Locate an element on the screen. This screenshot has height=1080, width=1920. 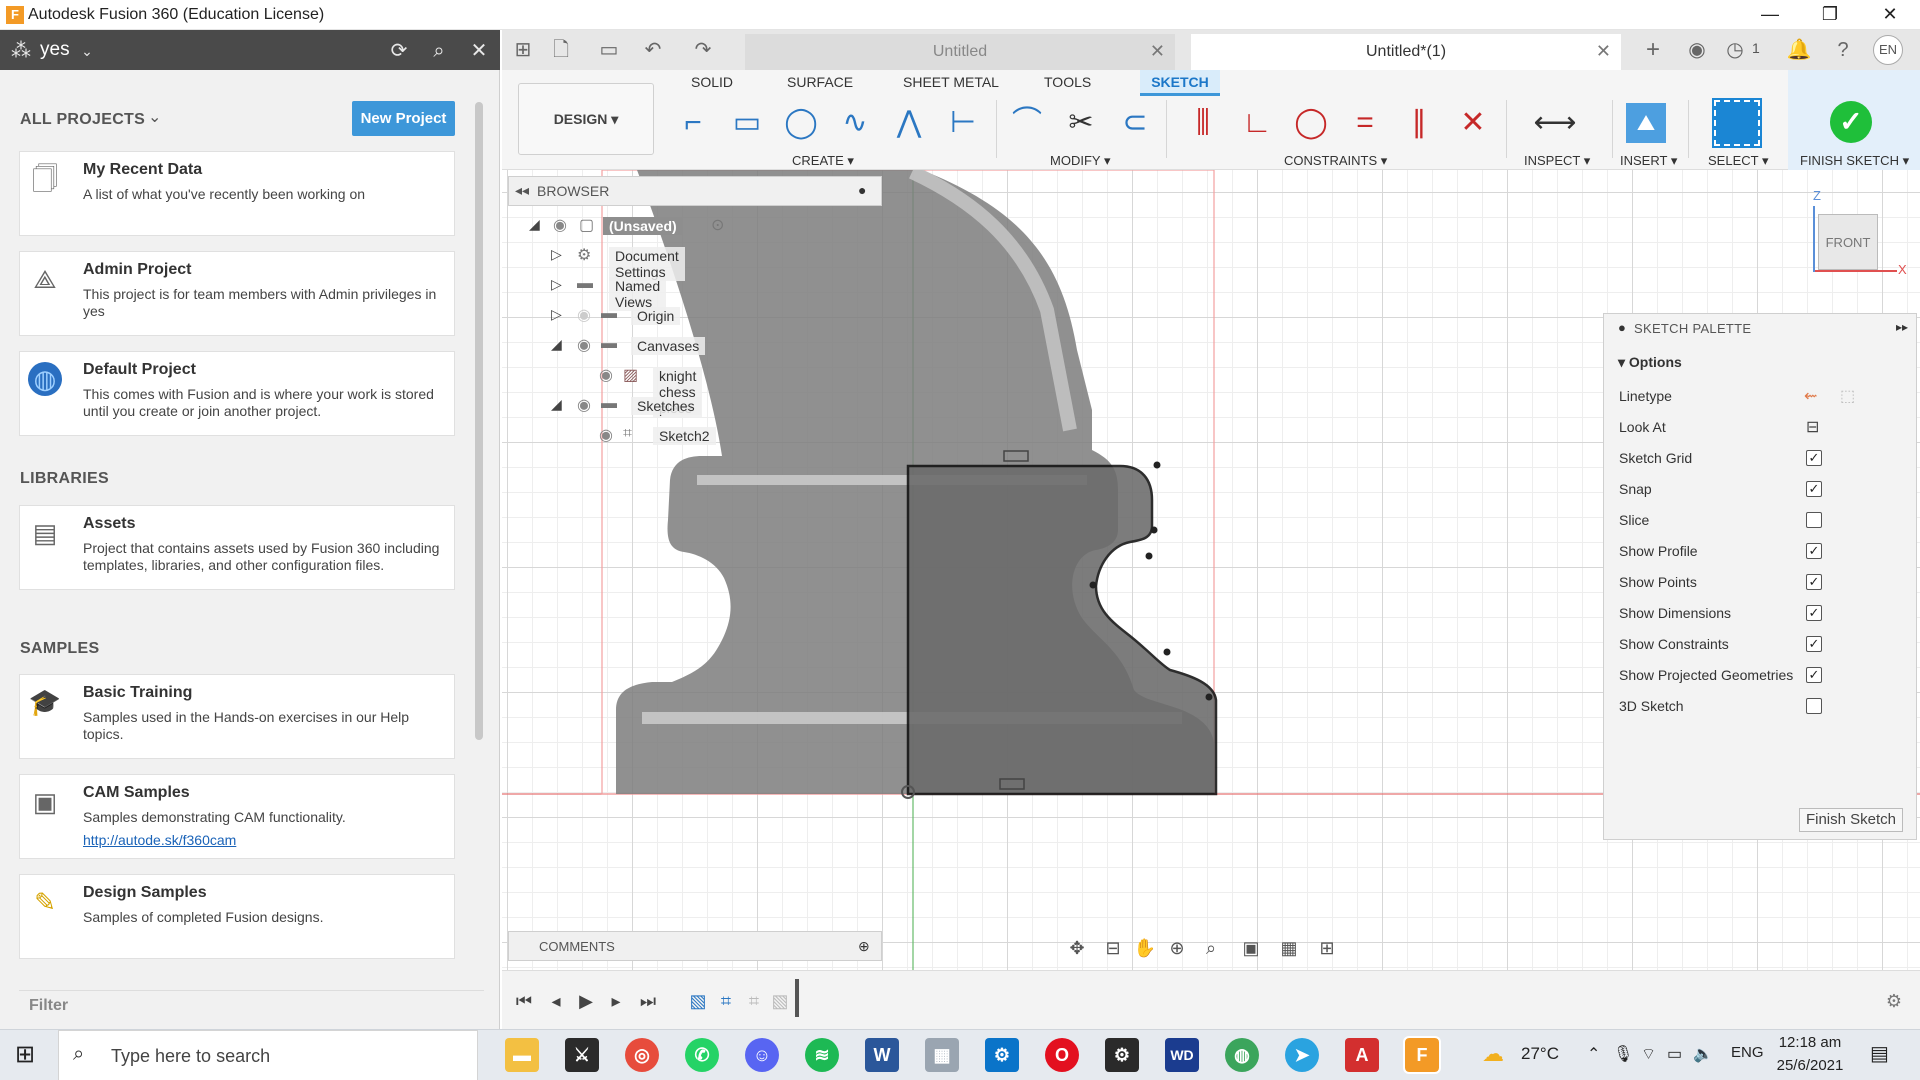
pan-icon: ✋ is located at coordinates (1145, 948).